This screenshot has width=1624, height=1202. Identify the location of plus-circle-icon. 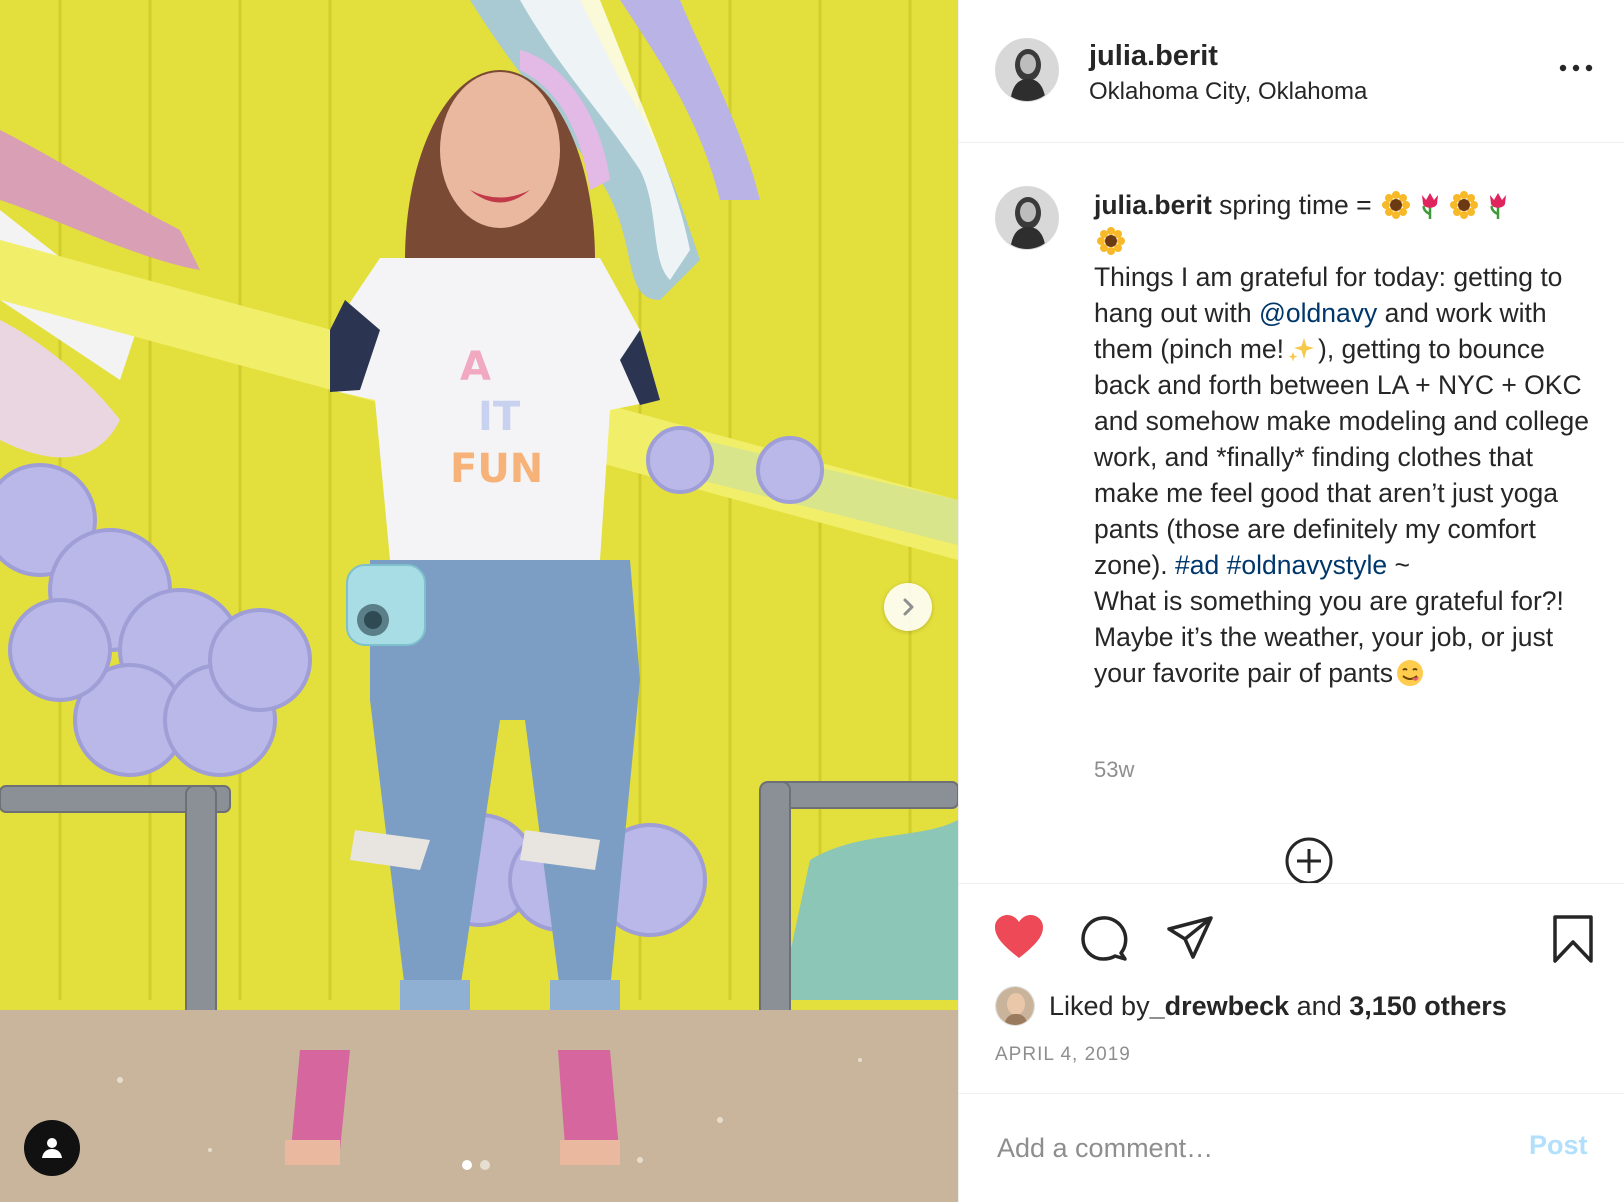
(1309, 860).